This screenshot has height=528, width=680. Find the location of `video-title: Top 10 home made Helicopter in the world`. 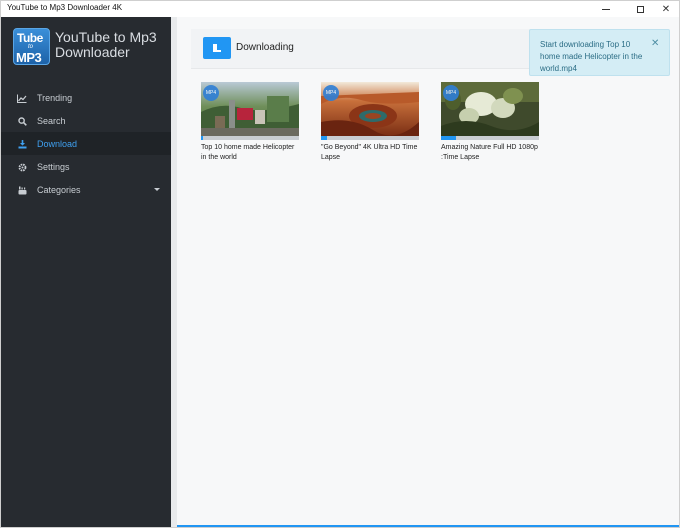

video-title: Top 10 home made Helicopter in the world is located at coordinates (248, 152).